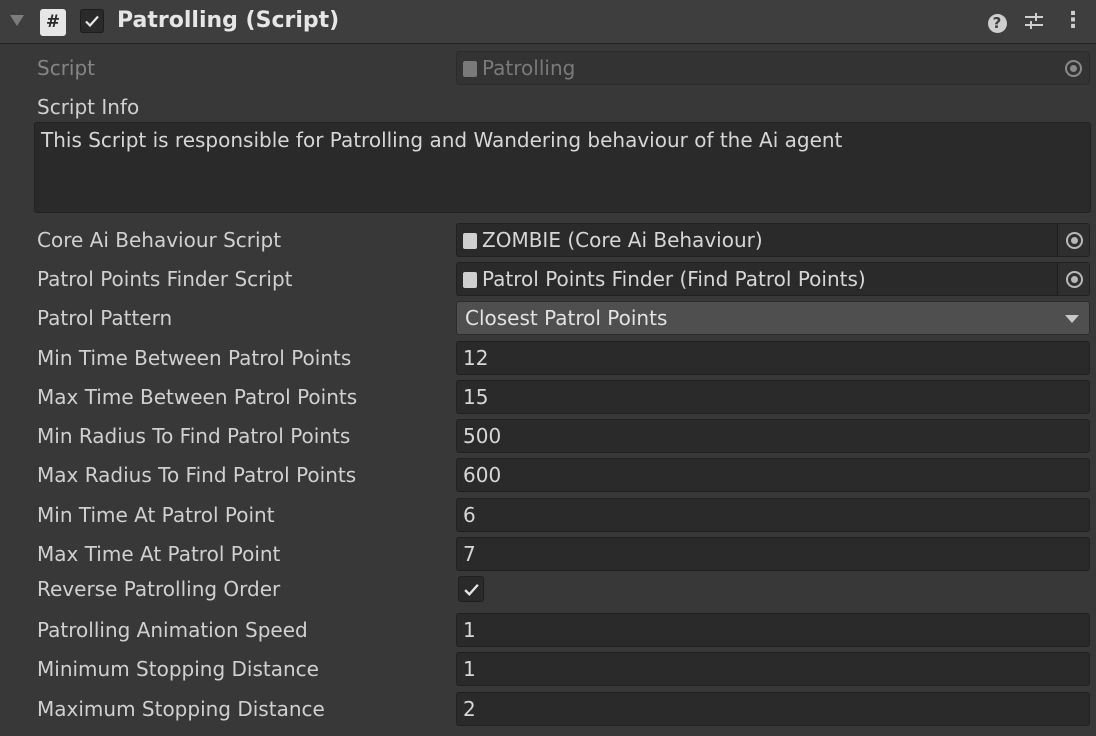 This screenshot has height=736, width=1096. I want to click on max-stop-field: 2, so click(773, 709).